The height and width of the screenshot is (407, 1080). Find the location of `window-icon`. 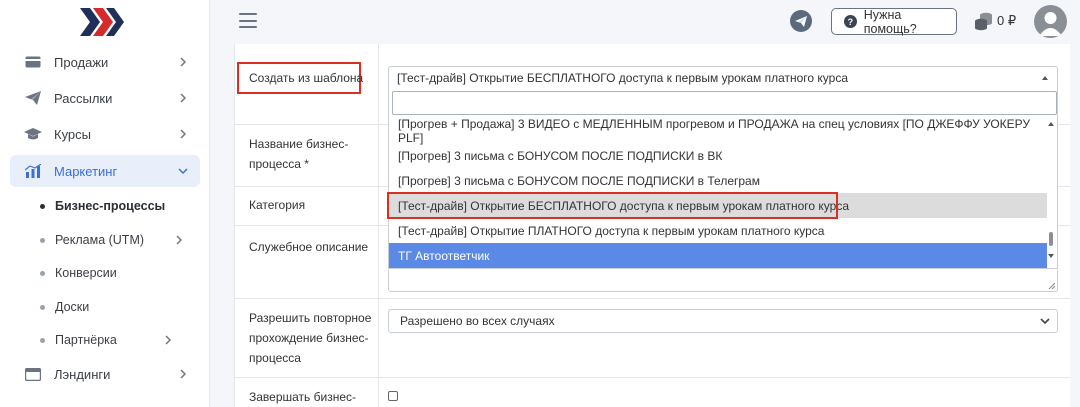

window-icon is located at coordinates (33, 374).